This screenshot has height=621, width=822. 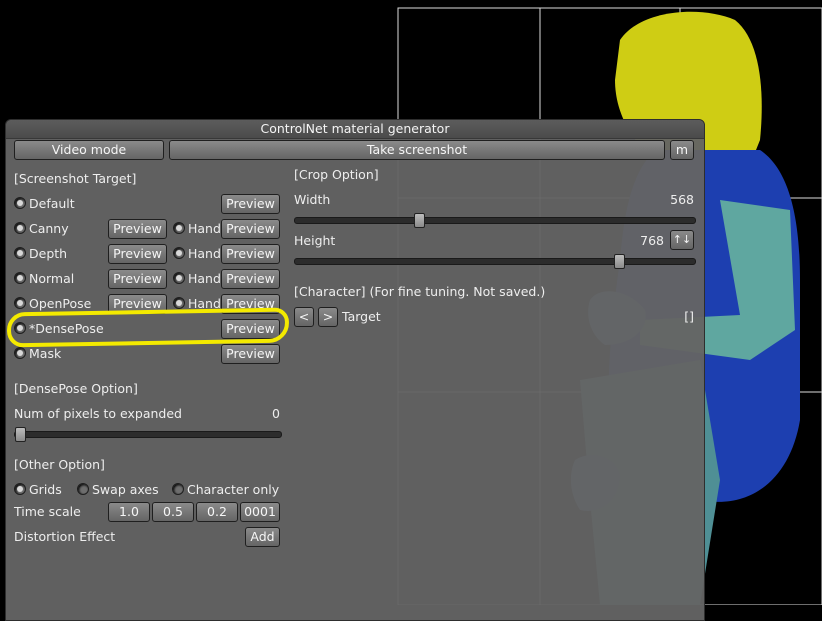 I want to click on pixels-expanded-label: Num of pixels to expanded, so click(x=98, y=413).